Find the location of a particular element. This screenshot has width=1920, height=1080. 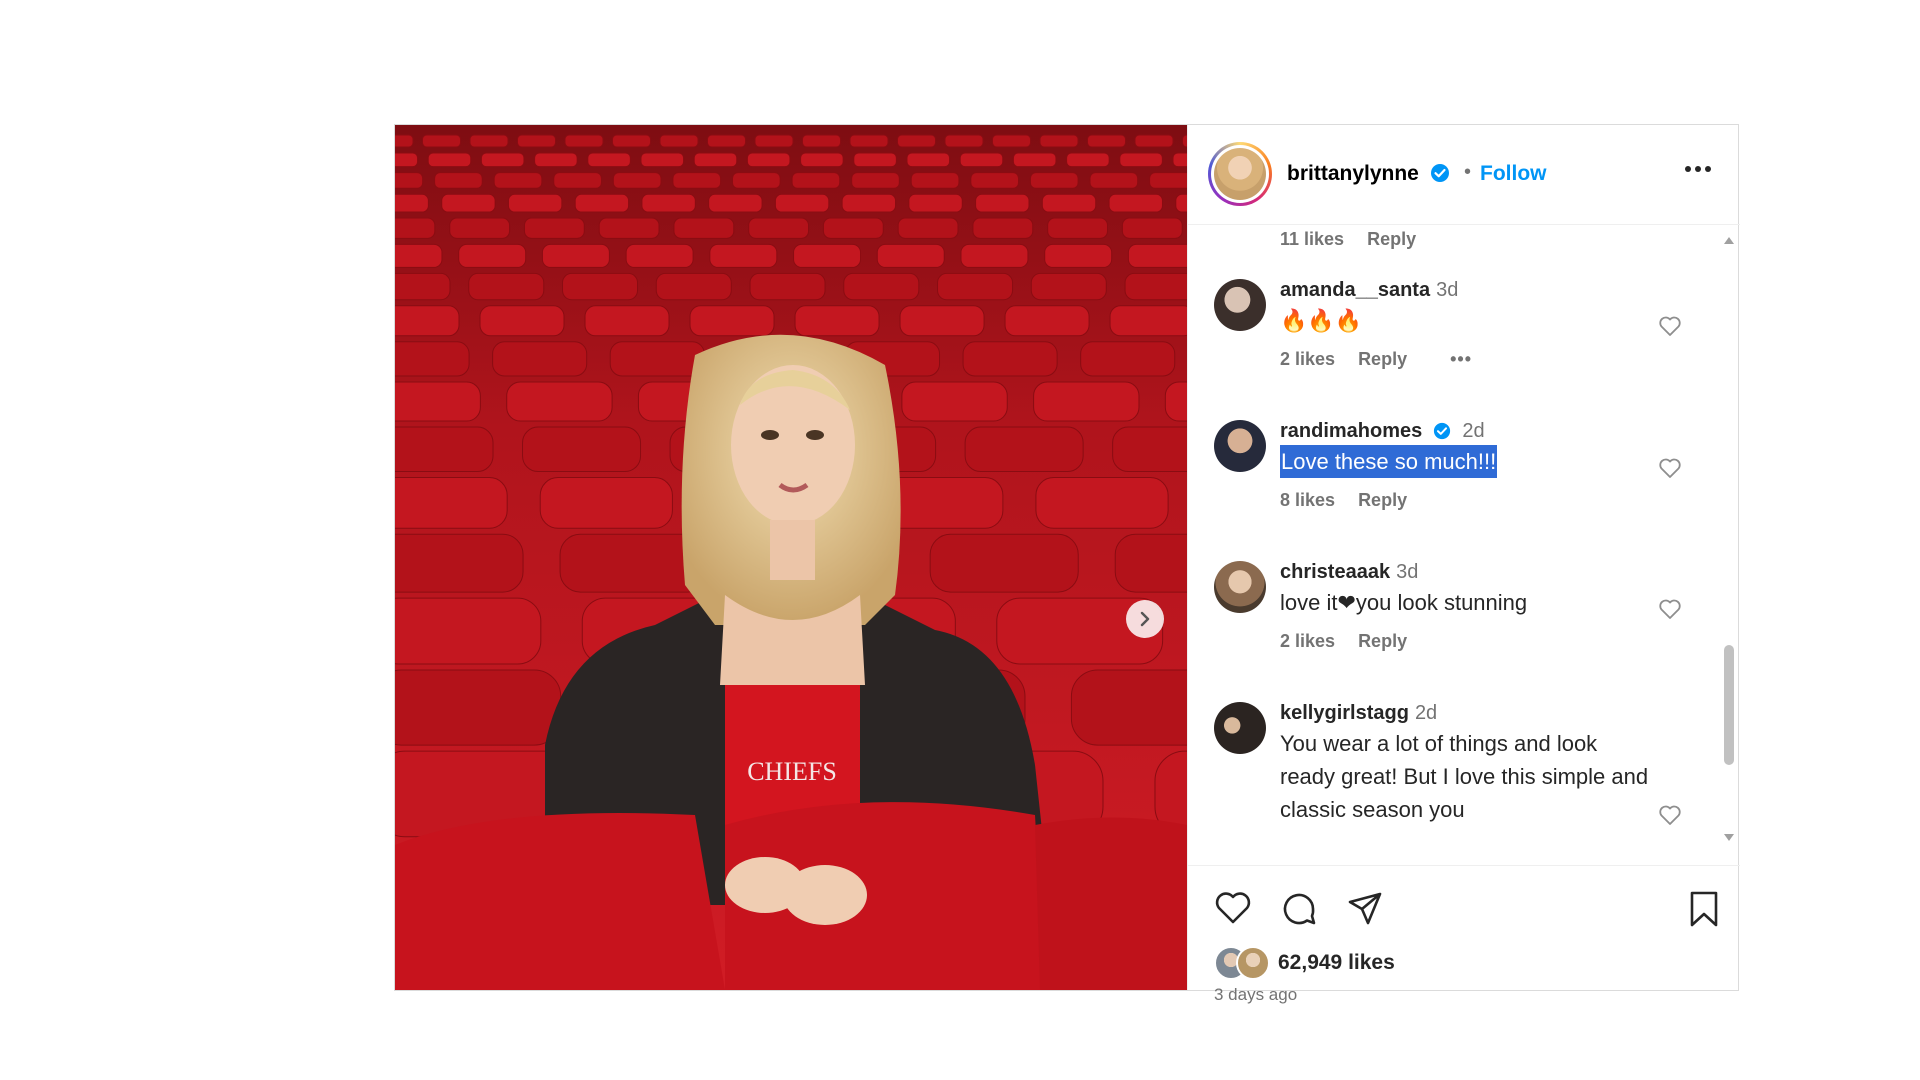

next-image-button is located at coordinates (1145, 619).